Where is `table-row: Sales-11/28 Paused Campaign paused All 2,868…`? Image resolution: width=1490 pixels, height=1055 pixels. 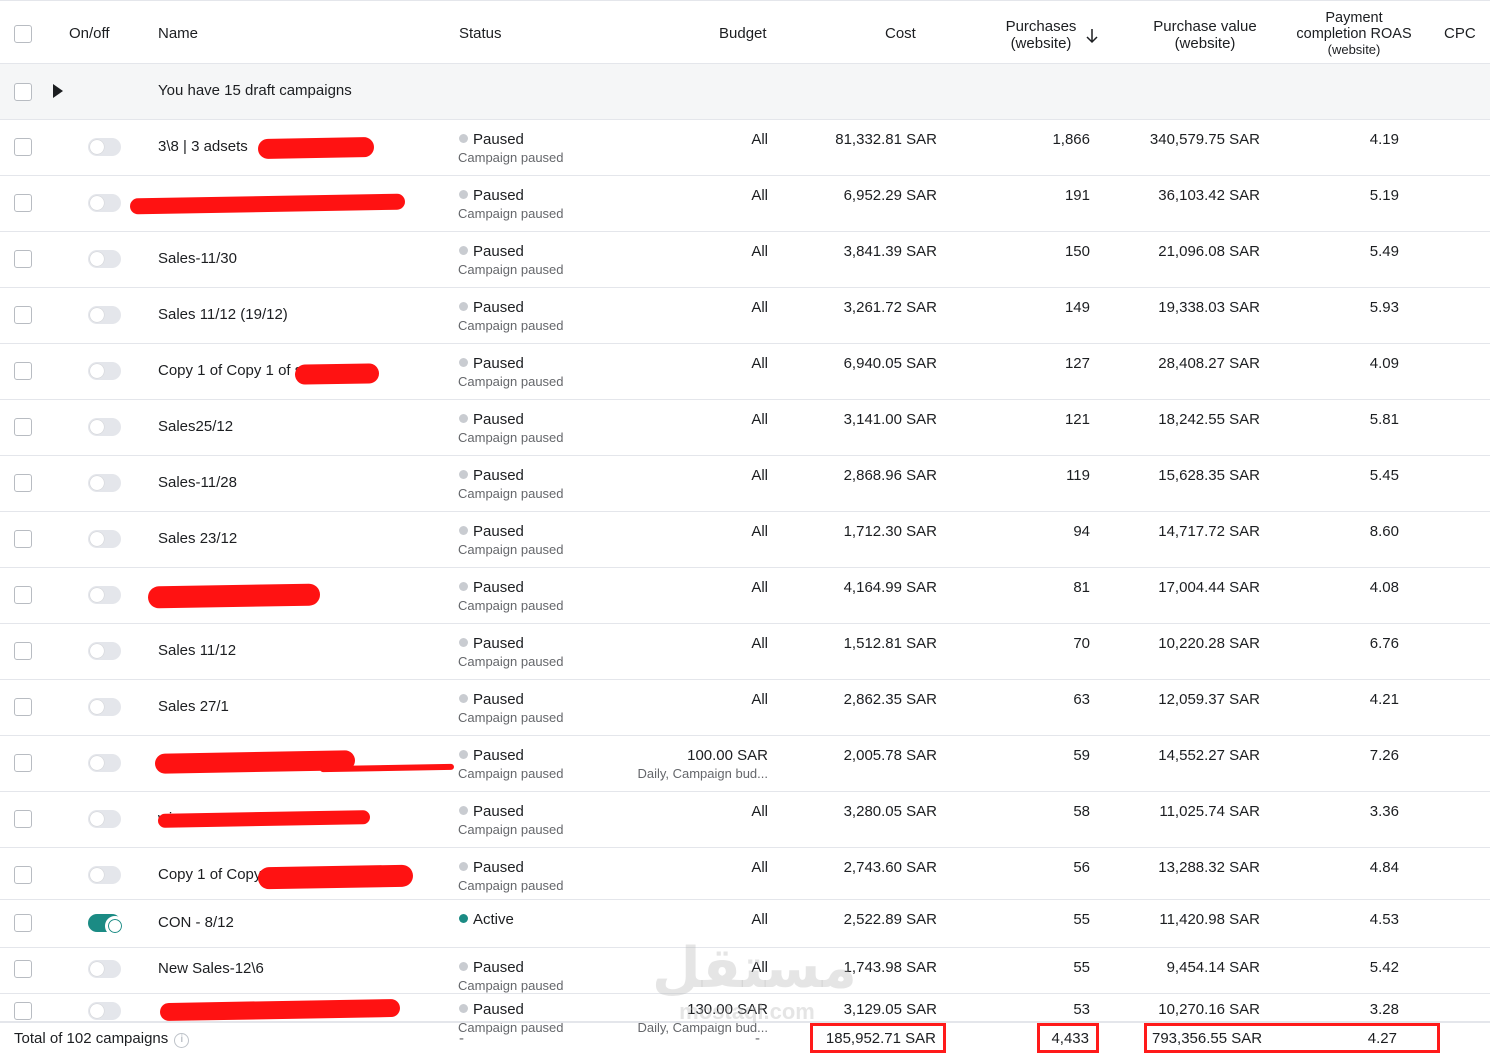
table-row: Sales-11/28 Paused Campaign paused All 2,868… is located at coordinates (745, 484).